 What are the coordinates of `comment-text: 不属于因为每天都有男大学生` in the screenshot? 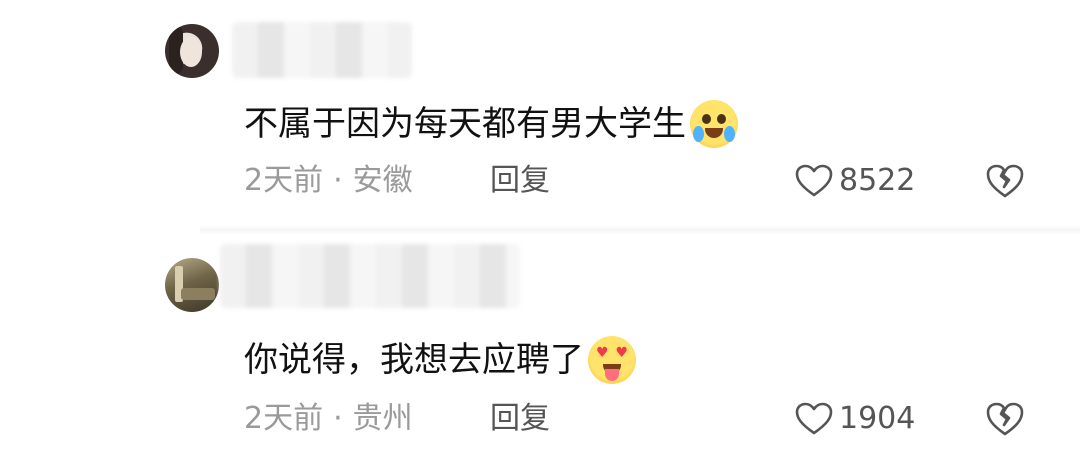 It's located at (465, 124).